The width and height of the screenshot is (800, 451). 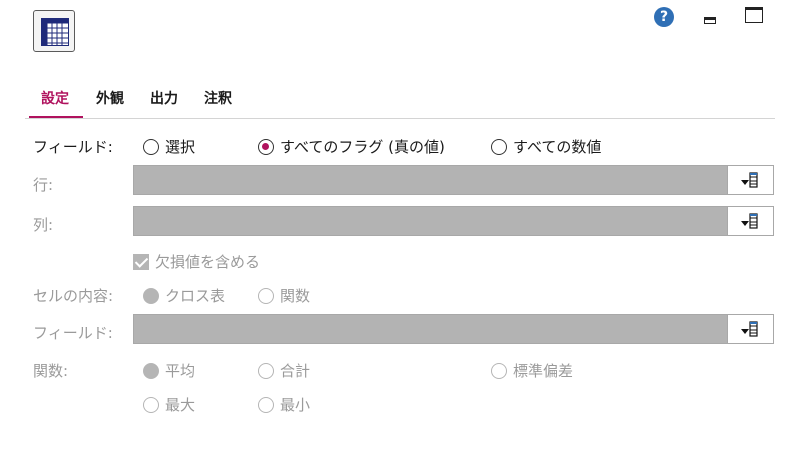 I want to click on checkbox-checked-icon, so click(x=141, y=261).